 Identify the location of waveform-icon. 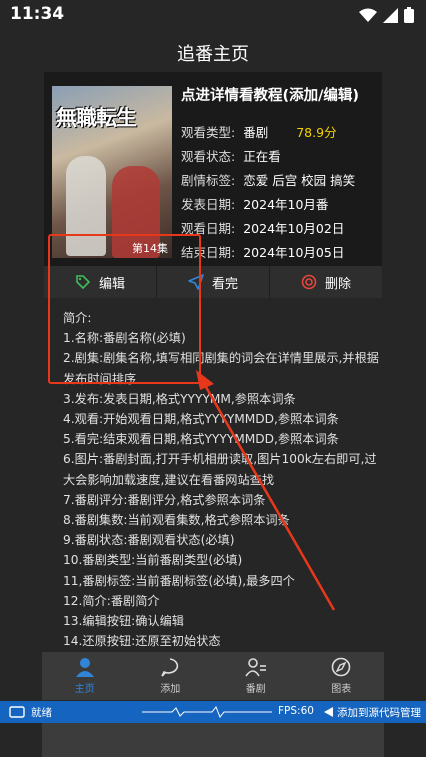
(207, 712).